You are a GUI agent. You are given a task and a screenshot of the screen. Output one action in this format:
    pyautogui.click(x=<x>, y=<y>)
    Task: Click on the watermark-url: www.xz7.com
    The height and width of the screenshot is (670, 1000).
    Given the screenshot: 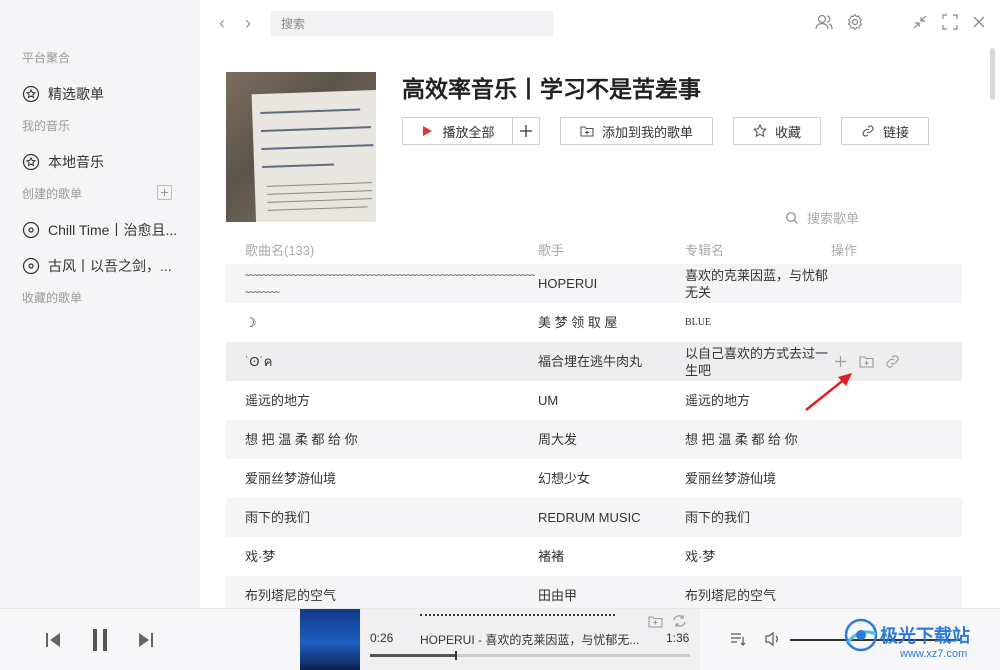 What is the action you would take?
    pyautogui.click(x=934, y=654)
    